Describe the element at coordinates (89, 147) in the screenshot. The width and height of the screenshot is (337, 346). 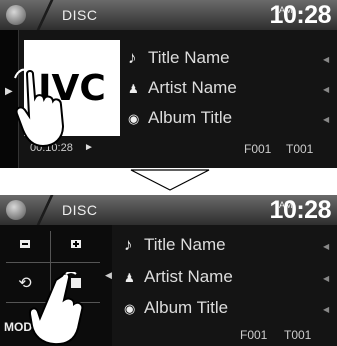
I see `play-icon: ►` at that location.